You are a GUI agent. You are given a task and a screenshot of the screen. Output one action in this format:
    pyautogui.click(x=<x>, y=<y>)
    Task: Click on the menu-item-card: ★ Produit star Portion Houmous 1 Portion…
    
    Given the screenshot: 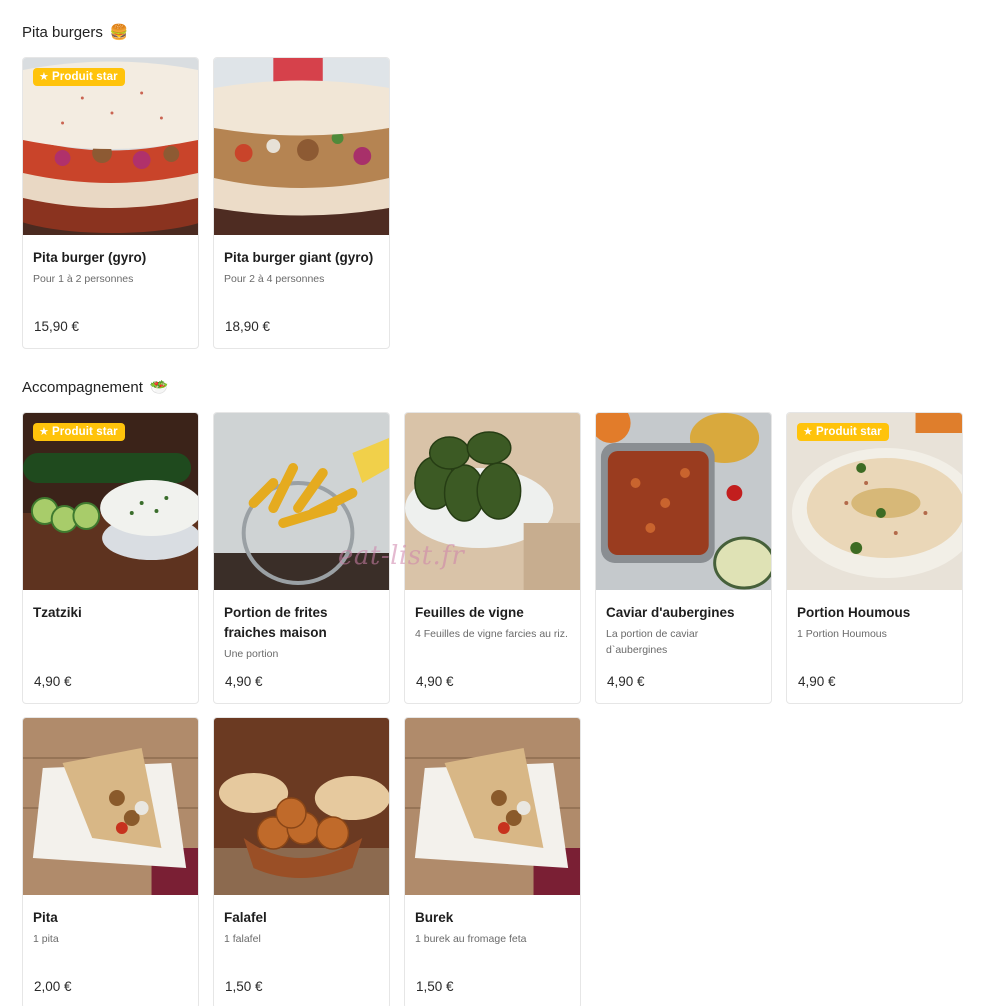 What is the action you would take?
    pyautogui.click(x=874, y=558)
    